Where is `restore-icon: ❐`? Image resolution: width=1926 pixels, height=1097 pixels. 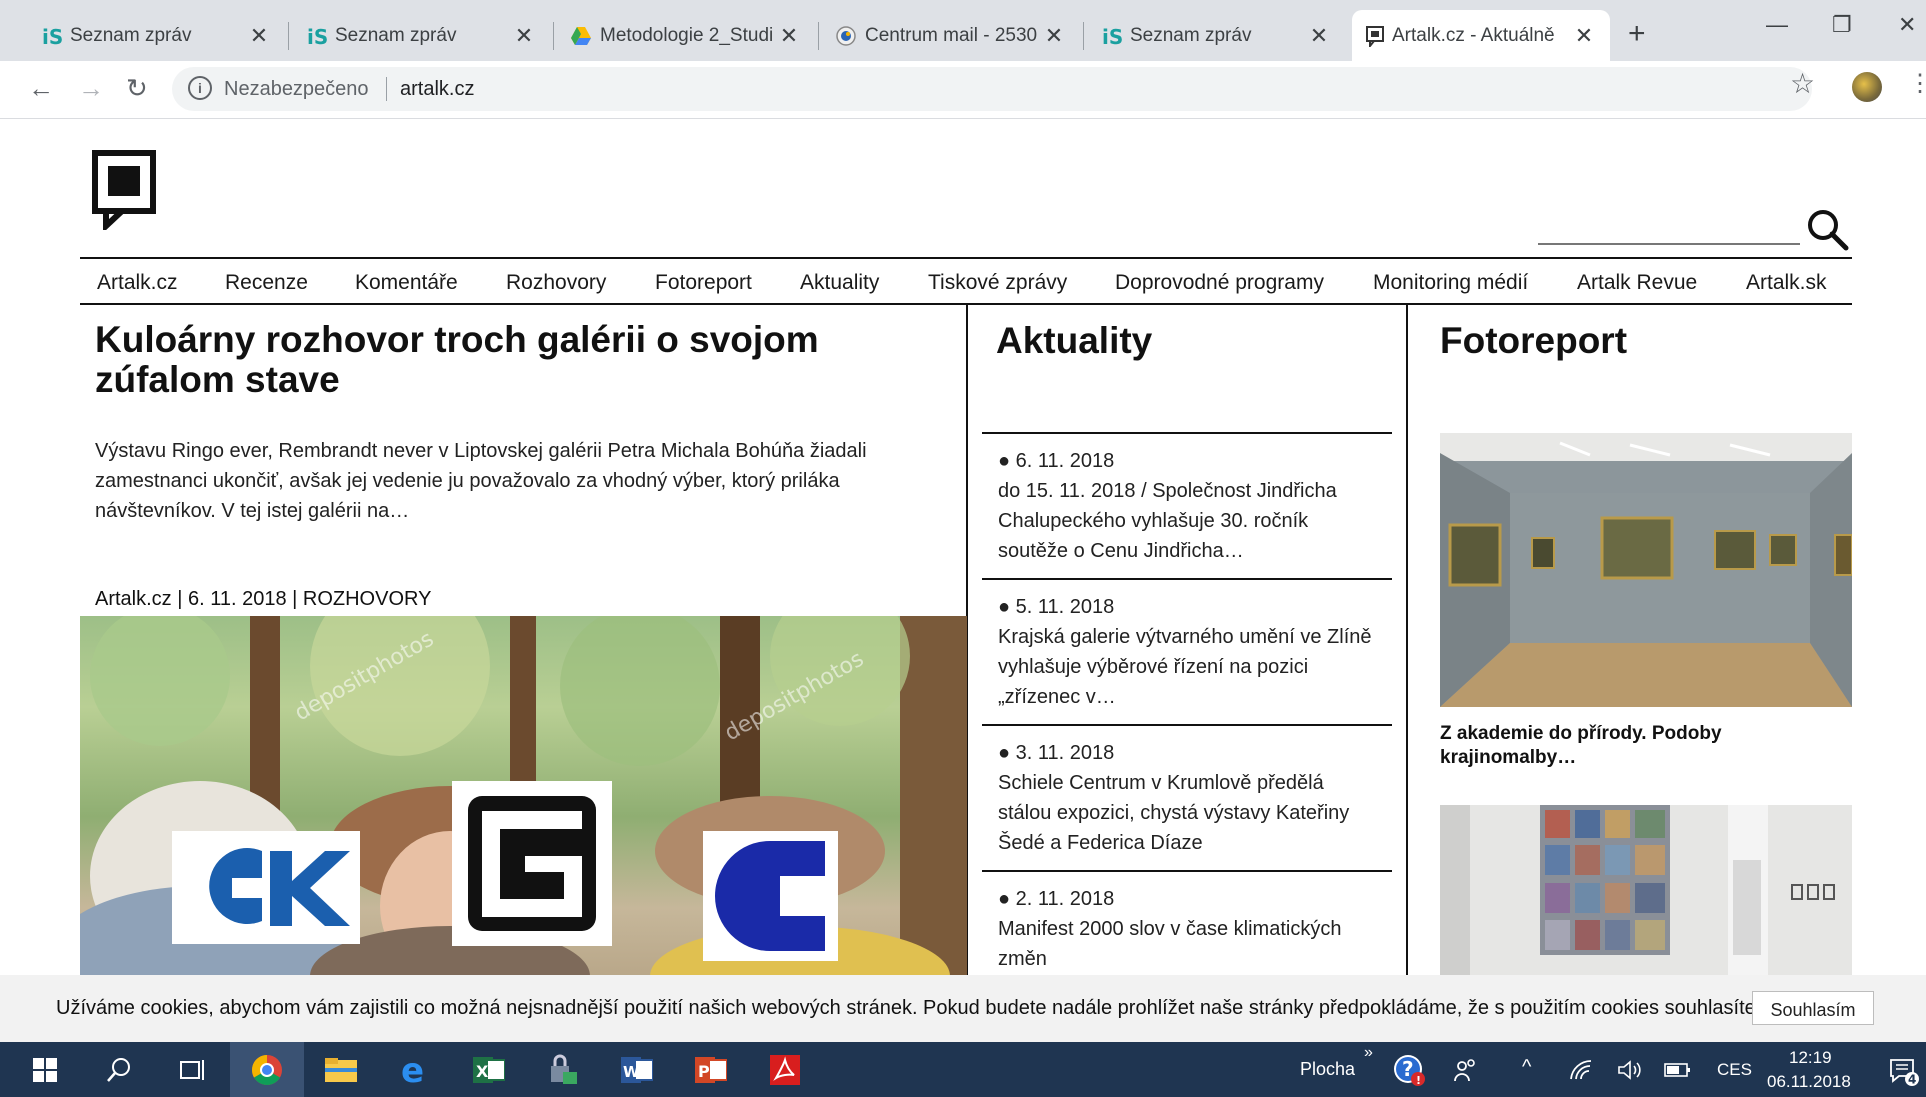
restore-icon: ❐ is located at coordinates (1842, 25).